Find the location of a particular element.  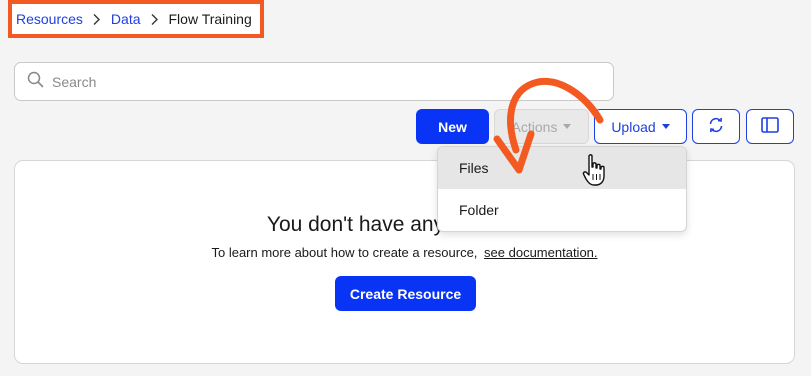

upload-button: Upload is located at coordinates (640, 126).